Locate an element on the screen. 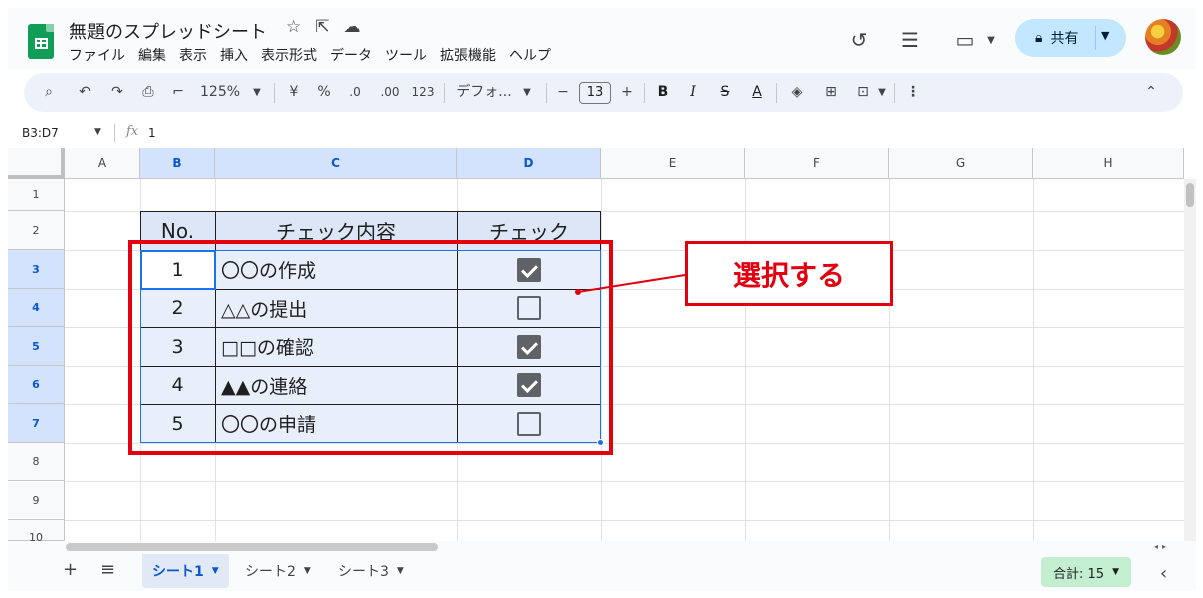  column-header-e: E is located at coordinates (673, 163).